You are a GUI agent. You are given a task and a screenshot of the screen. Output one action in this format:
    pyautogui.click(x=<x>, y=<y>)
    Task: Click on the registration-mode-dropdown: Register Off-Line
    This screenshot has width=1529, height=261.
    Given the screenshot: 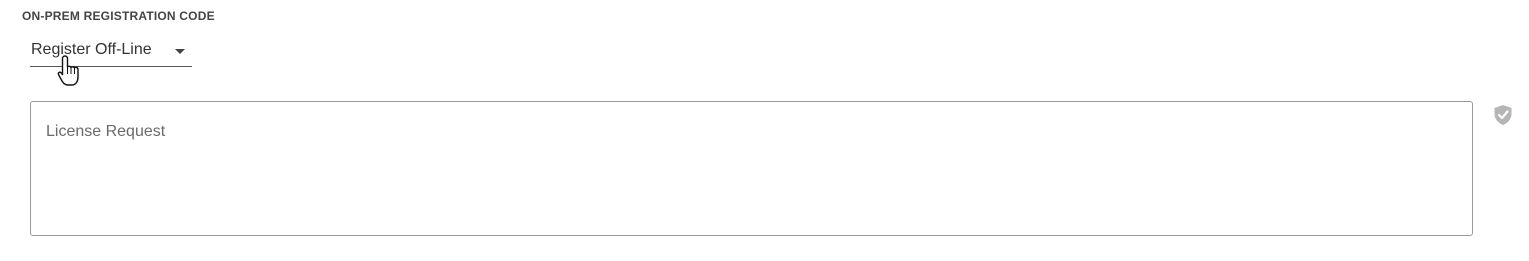 What is the action you would take?
    pyautogui.click(x=111, y=52)
    